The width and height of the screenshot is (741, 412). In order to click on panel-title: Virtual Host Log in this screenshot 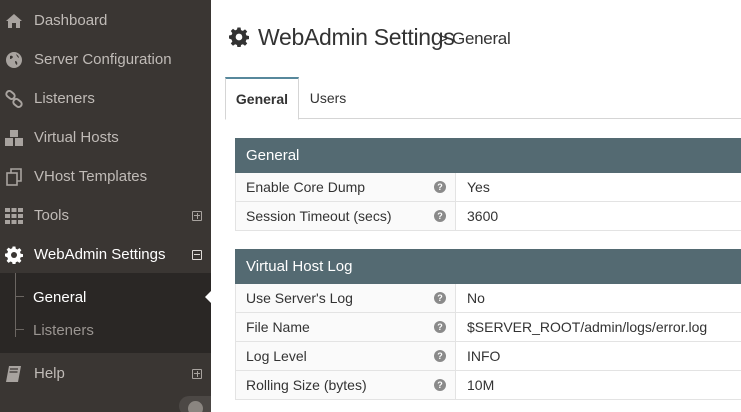, I will do `click(488, 266)`.